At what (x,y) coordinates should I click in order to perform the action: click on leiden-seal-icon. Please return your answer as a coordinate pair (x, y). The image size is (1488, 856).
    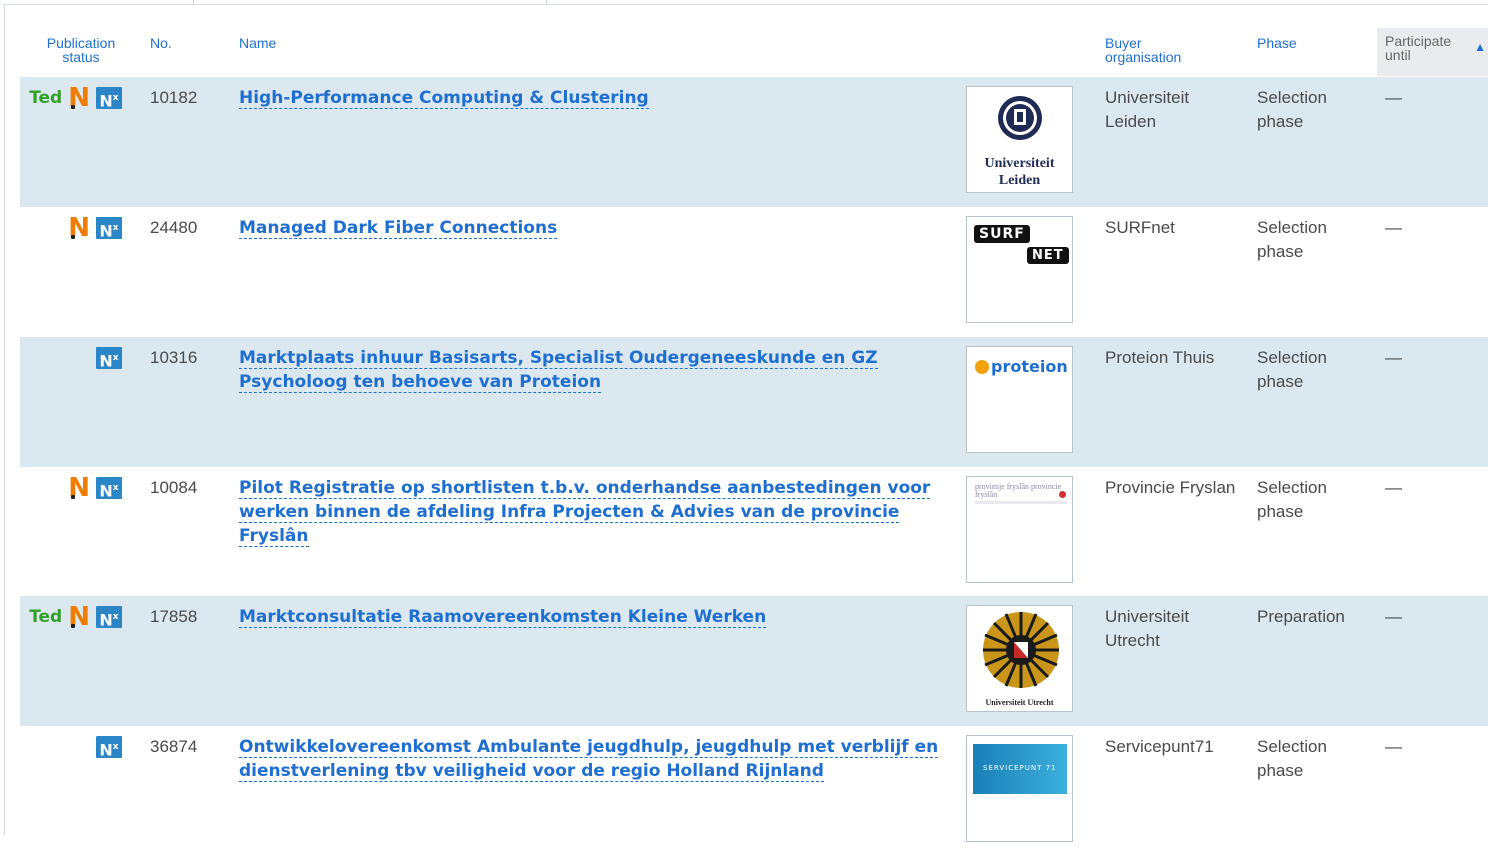
    Looking at the image, I should click on (1020, 118).